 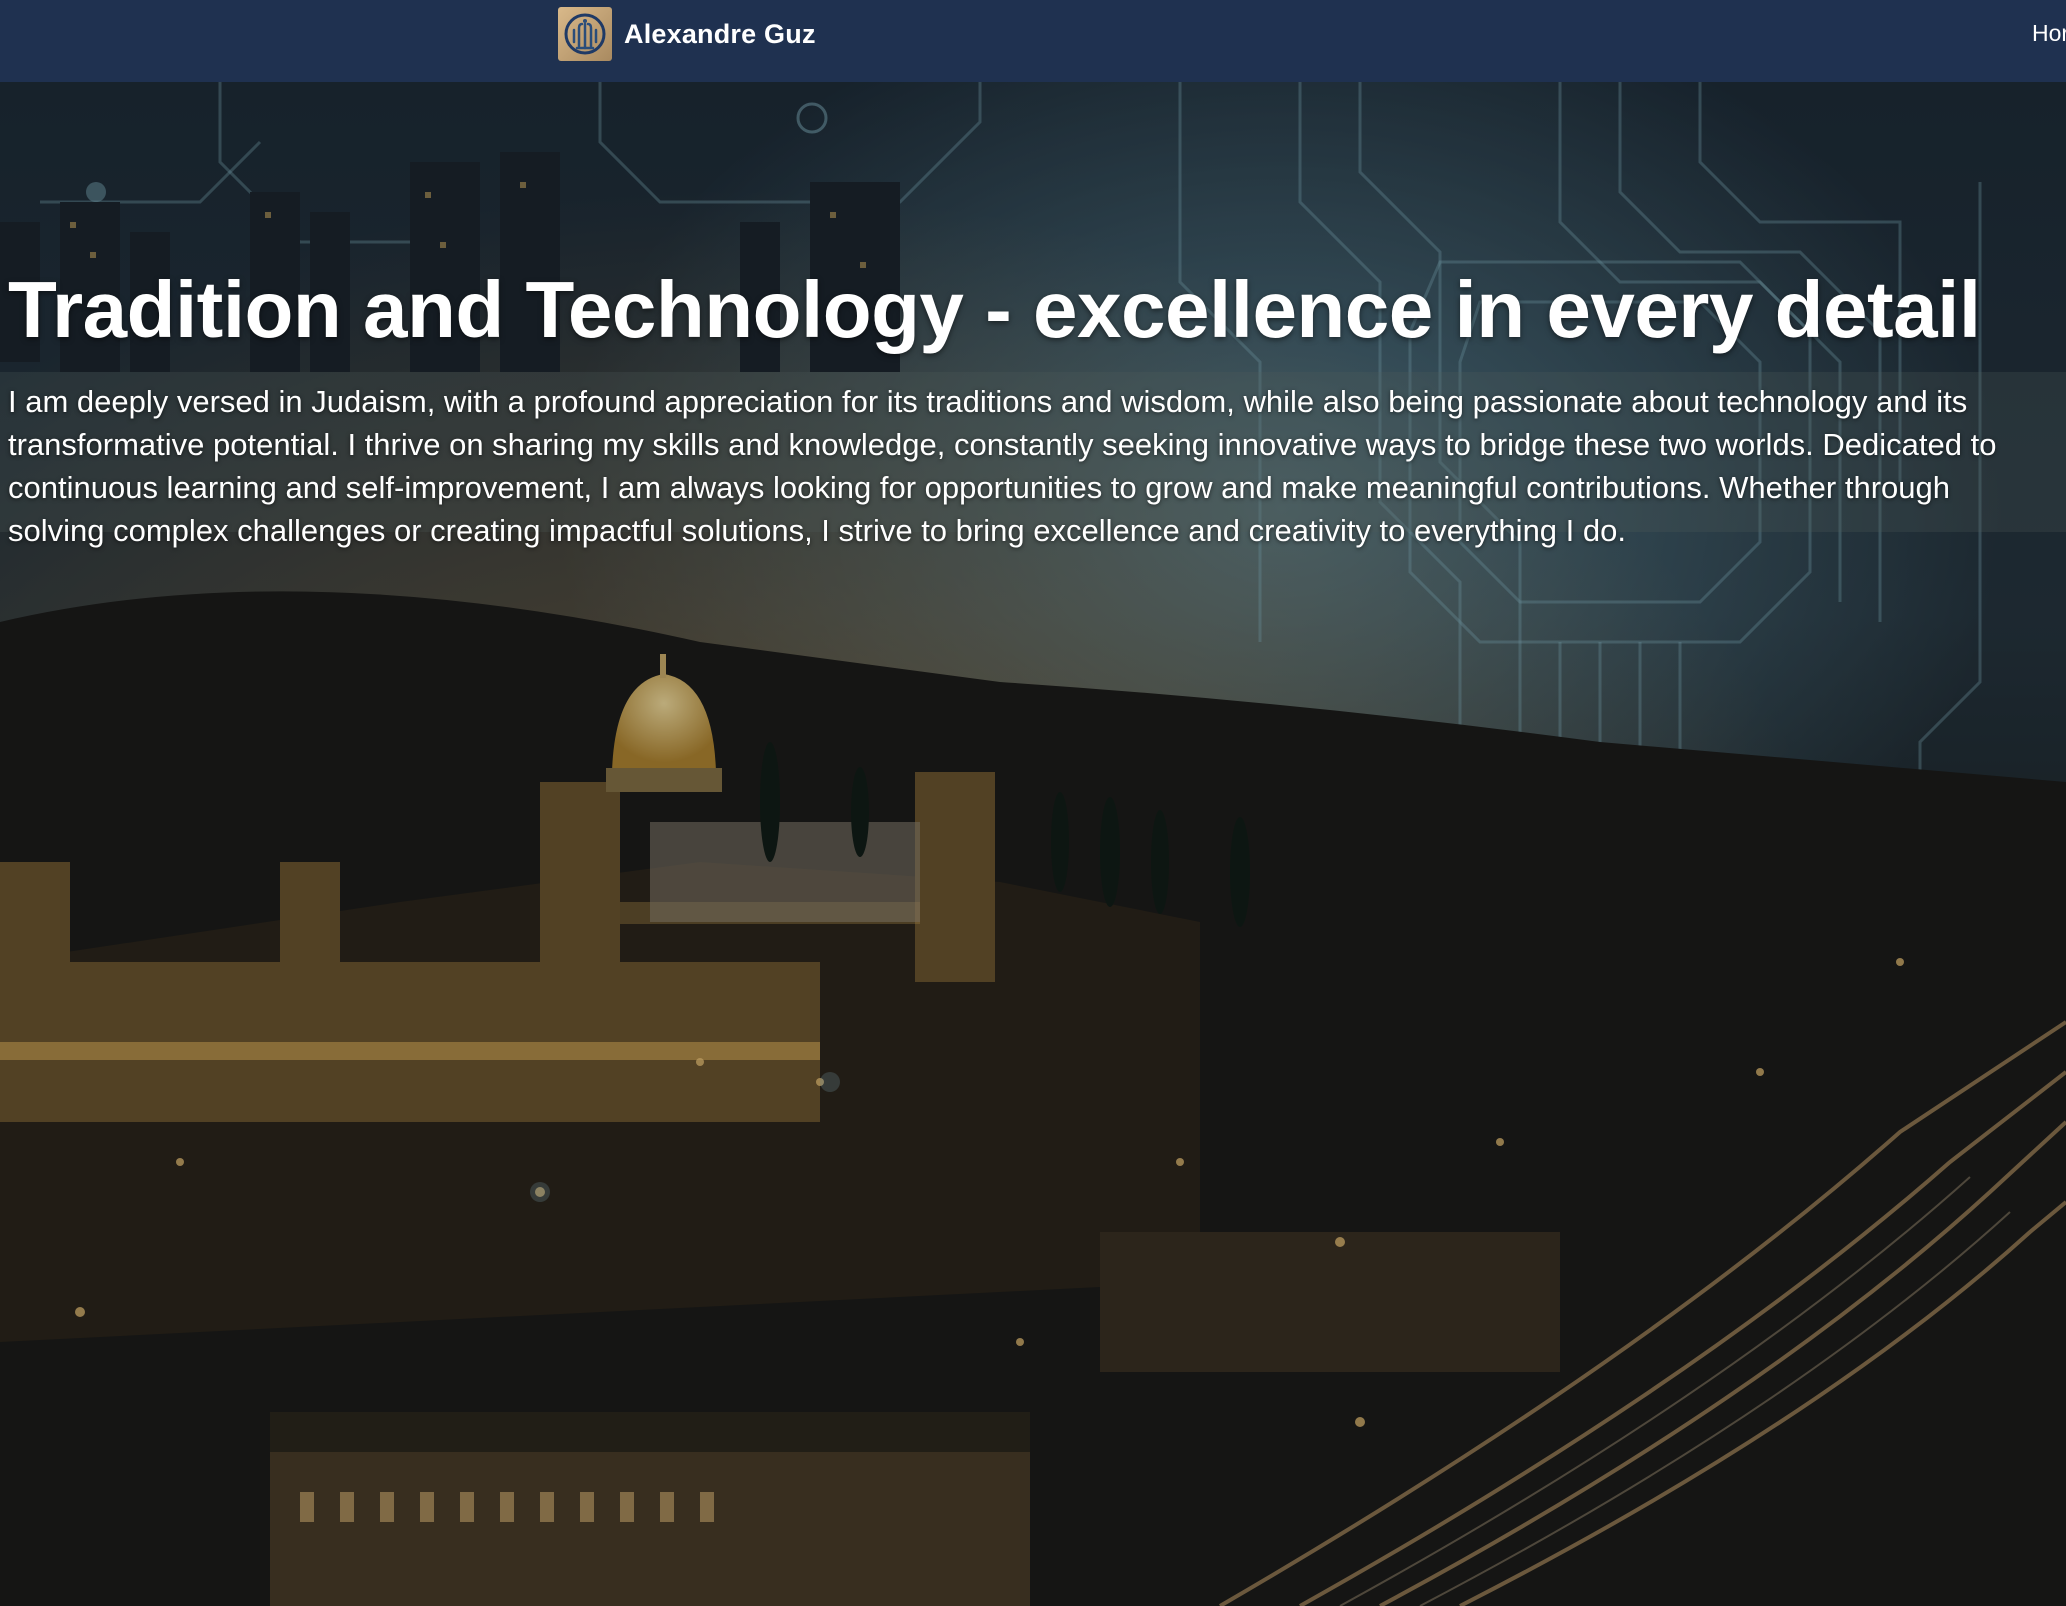 I want to click on brand-link: Alexandre Guz, so click(x=687, y=34).